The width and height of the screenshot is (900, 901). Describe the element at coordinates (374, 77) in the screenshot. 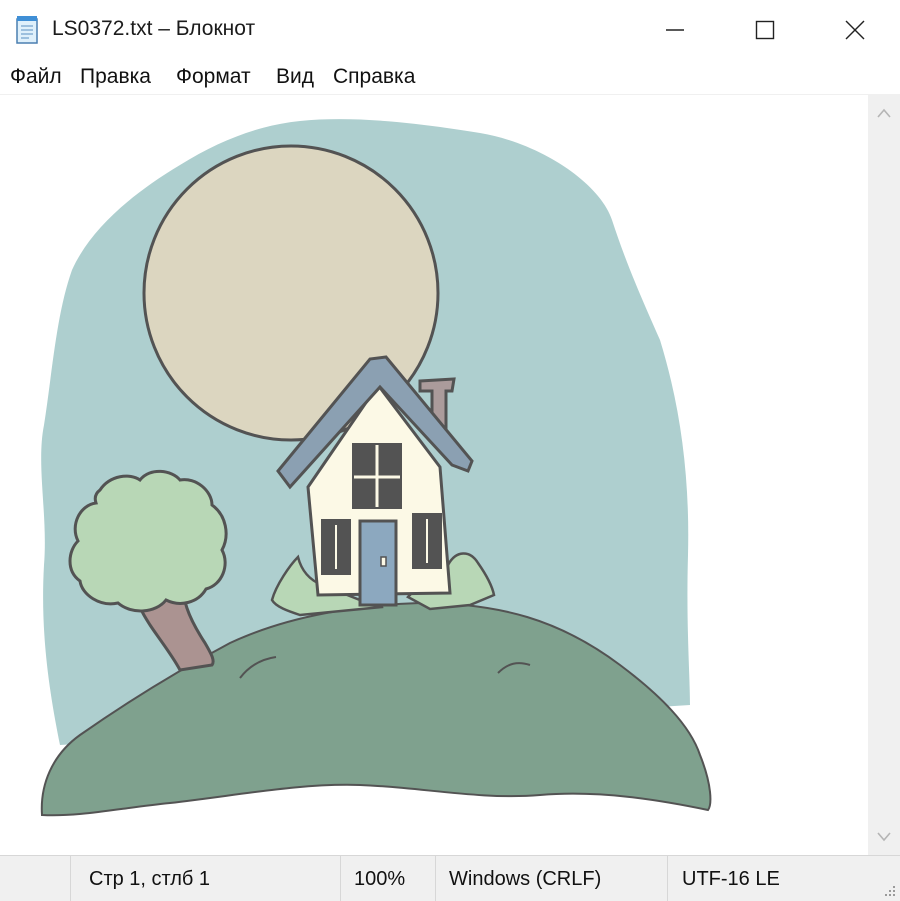

I see `menu-help: Справка` at that location.